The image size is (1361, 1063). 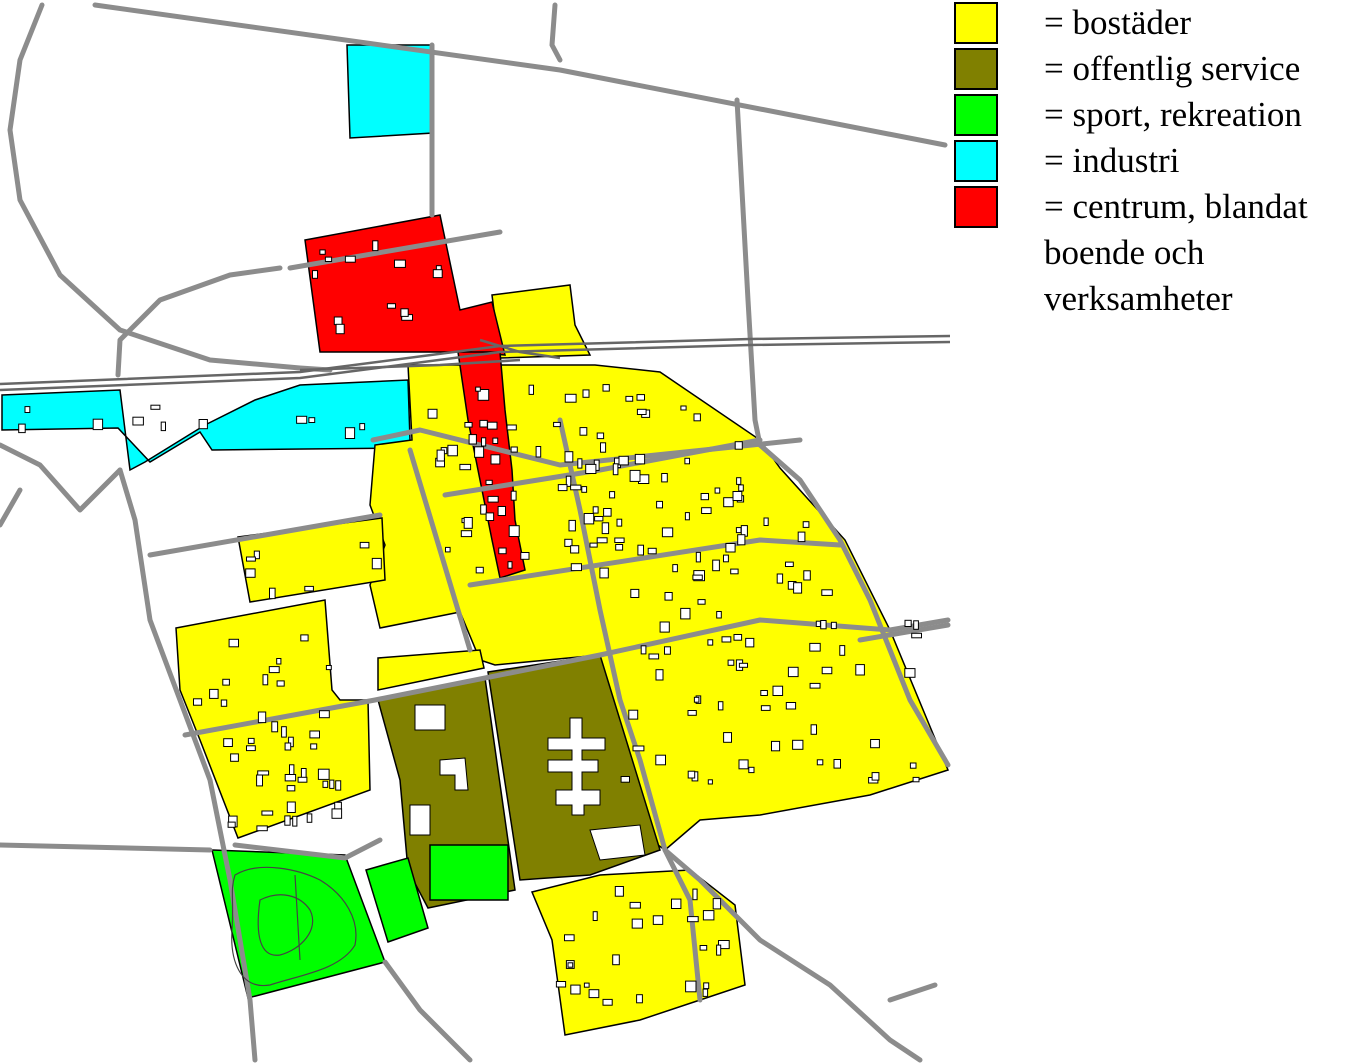 I want to click on legend-item-centre: = centrum, blandat, so click(x=1154, y=207).